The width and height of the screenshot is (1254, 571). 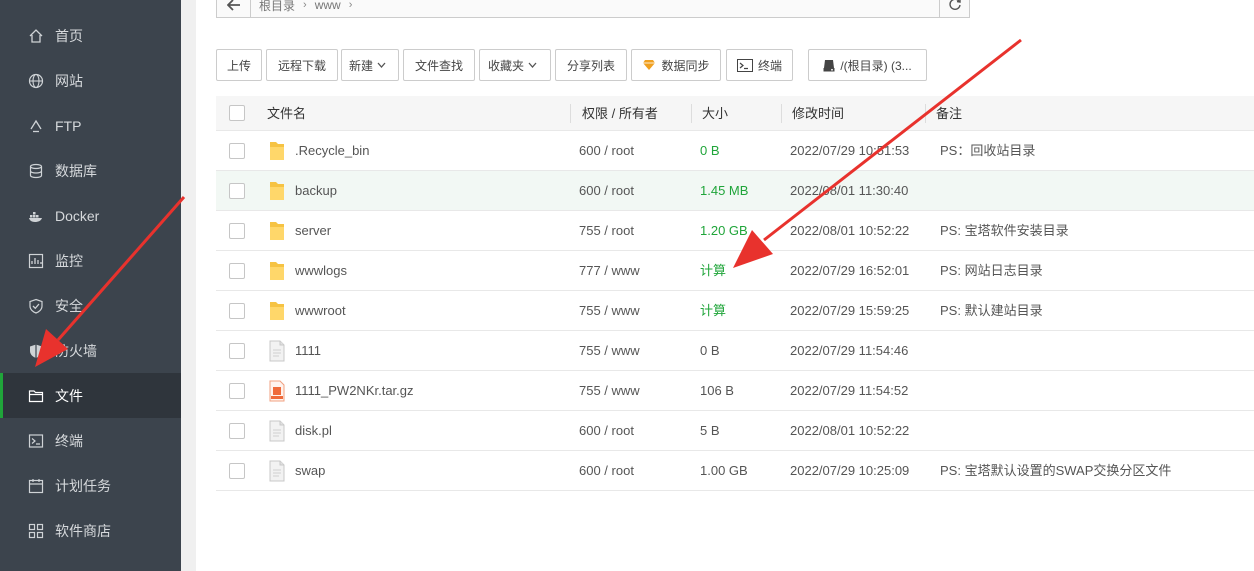 I want to click on header-note: 备注, so click(x=949, y=113).